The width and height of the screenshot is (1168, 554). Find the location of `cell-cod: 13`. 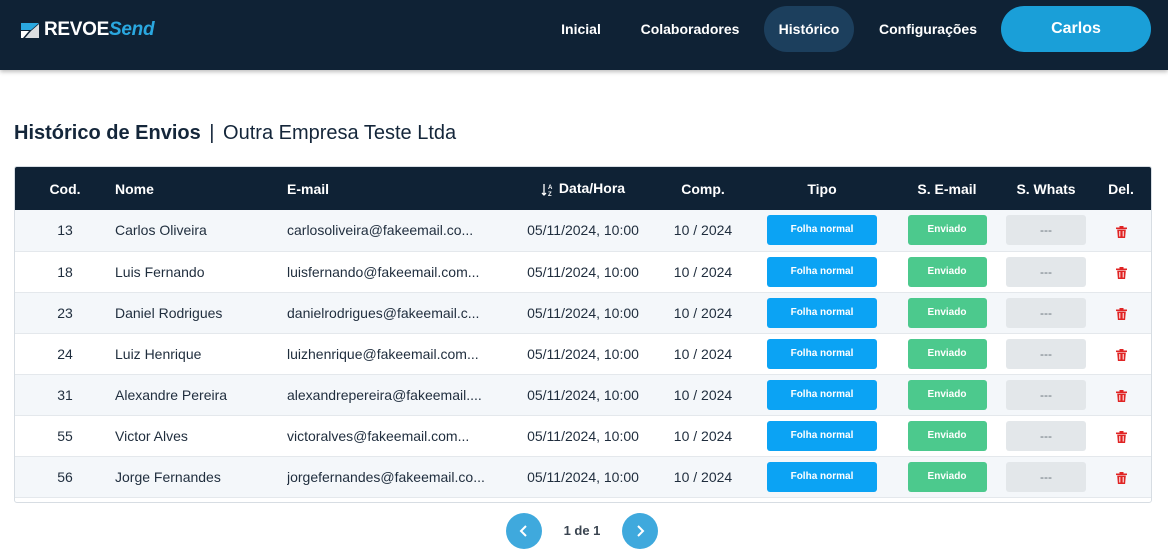

cell-cod: 13 is located at coordinates (65, 230).